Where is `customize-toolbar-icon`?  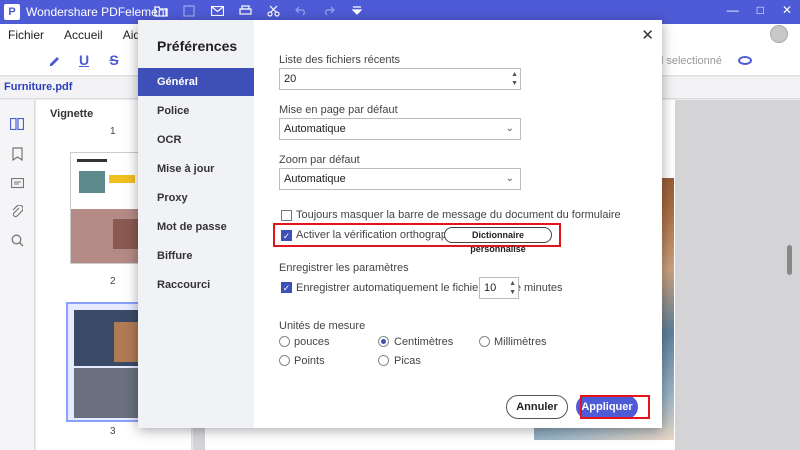
customize-toolbar-icon is located at coordinates (357, 11).